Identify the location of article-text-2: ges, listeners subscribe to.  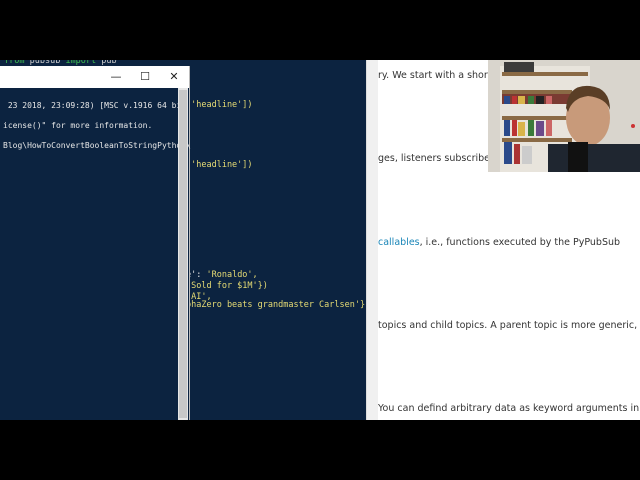
(440, 158).